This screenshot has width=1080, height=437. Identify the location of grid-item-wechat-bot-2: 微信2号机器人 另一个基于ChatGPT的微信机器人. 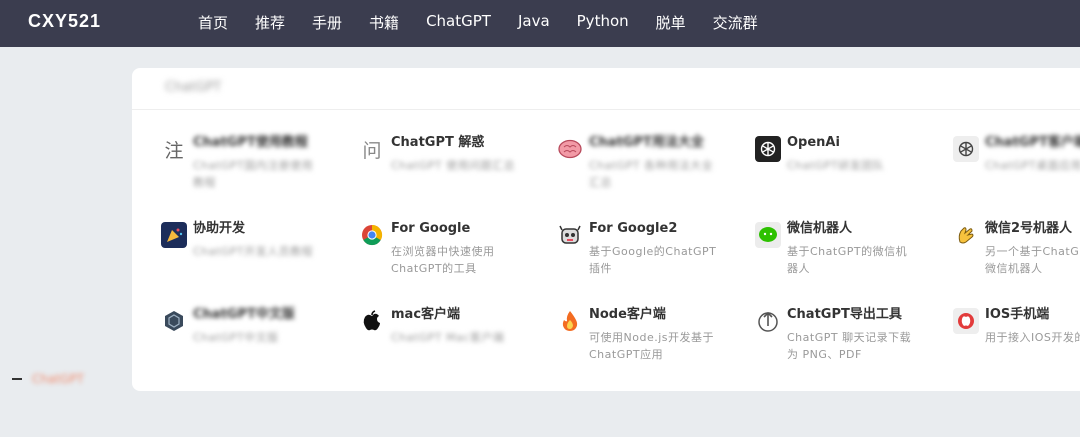
(1016, 263).